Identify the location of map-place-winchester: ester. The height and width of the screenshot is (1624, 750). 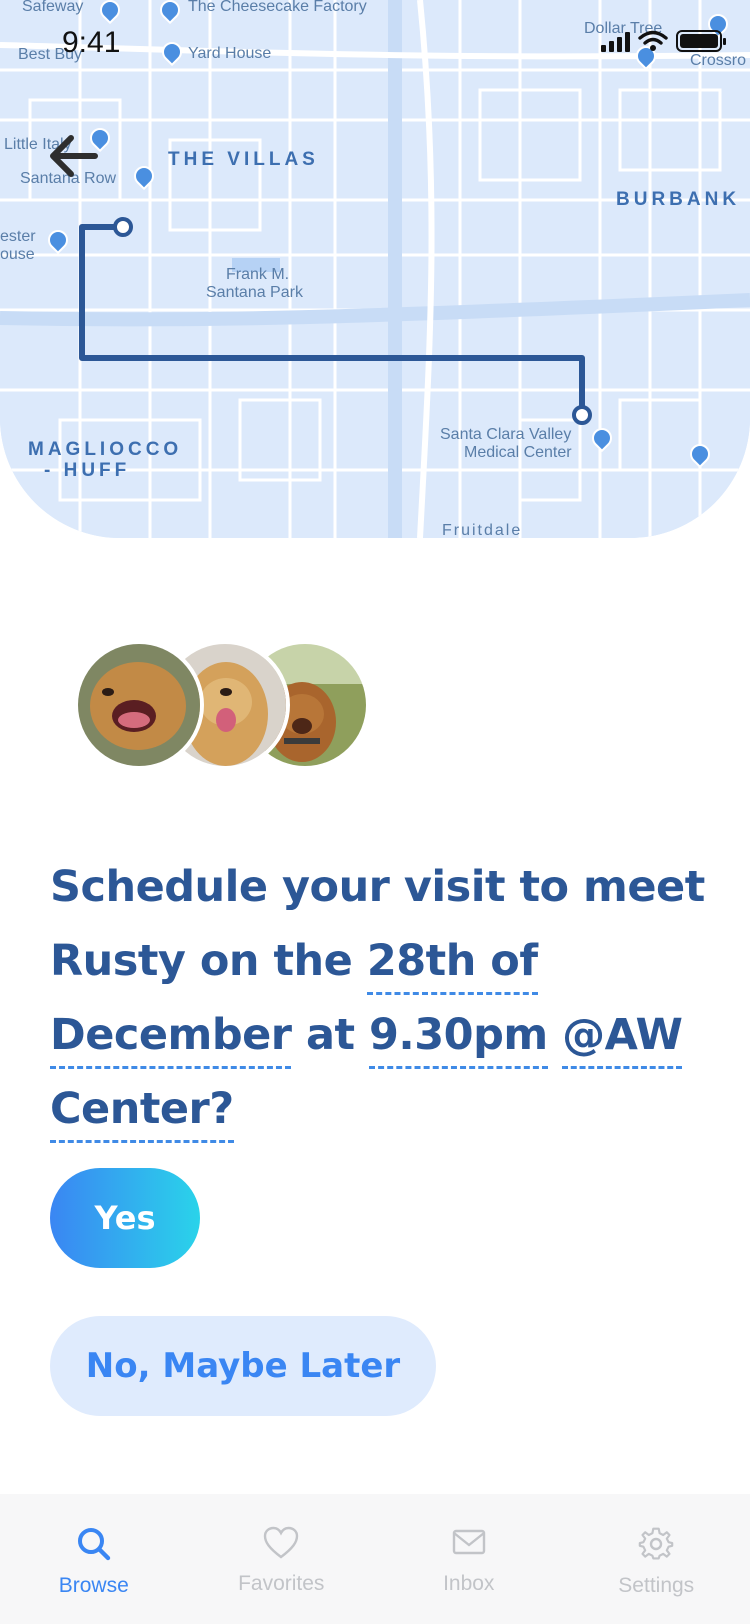
(18, 236).